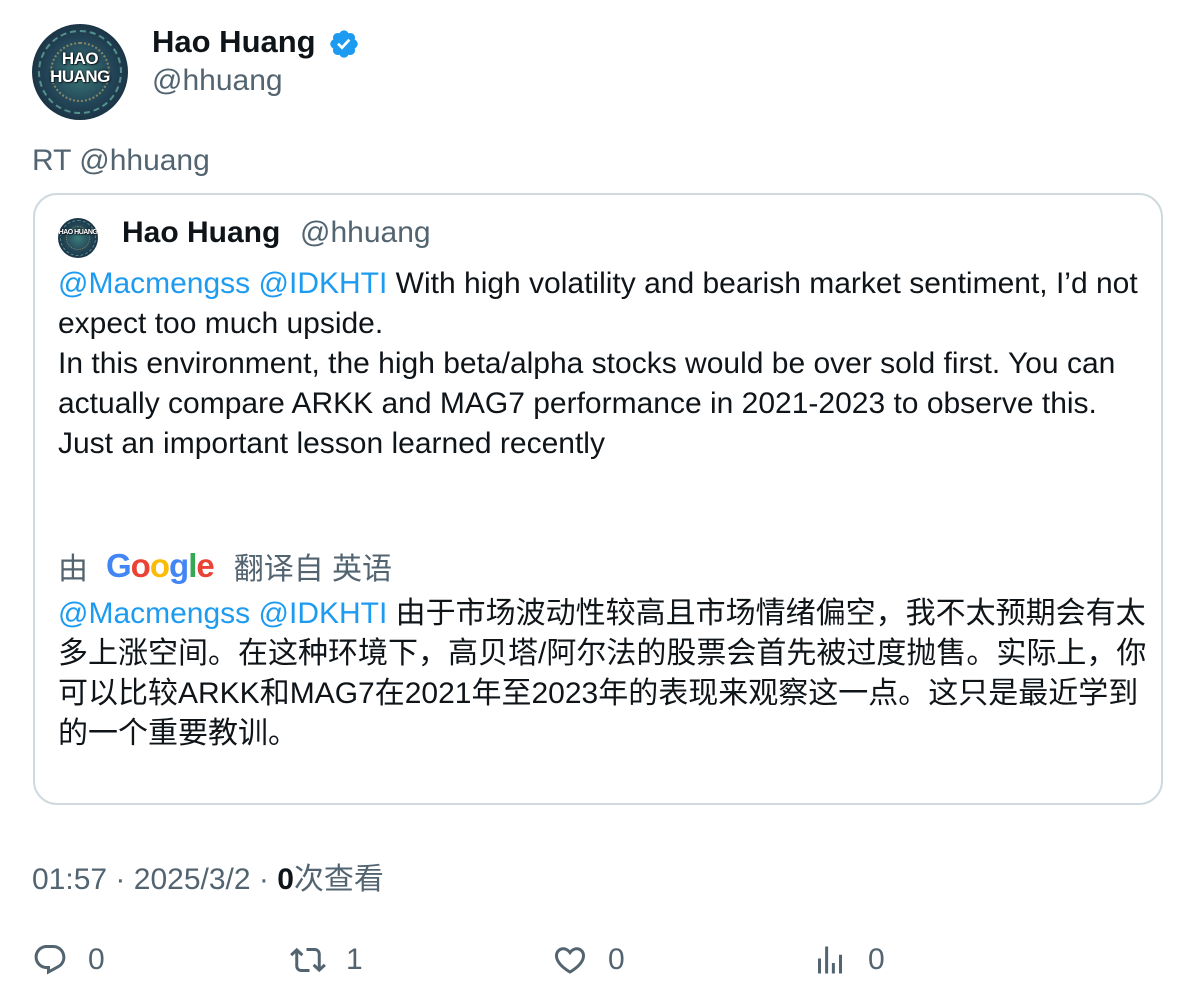  What do you see at coordinates (354, 959) in the screenshot?
I see `retweet-count: 1` at bounding box center [354, 959].